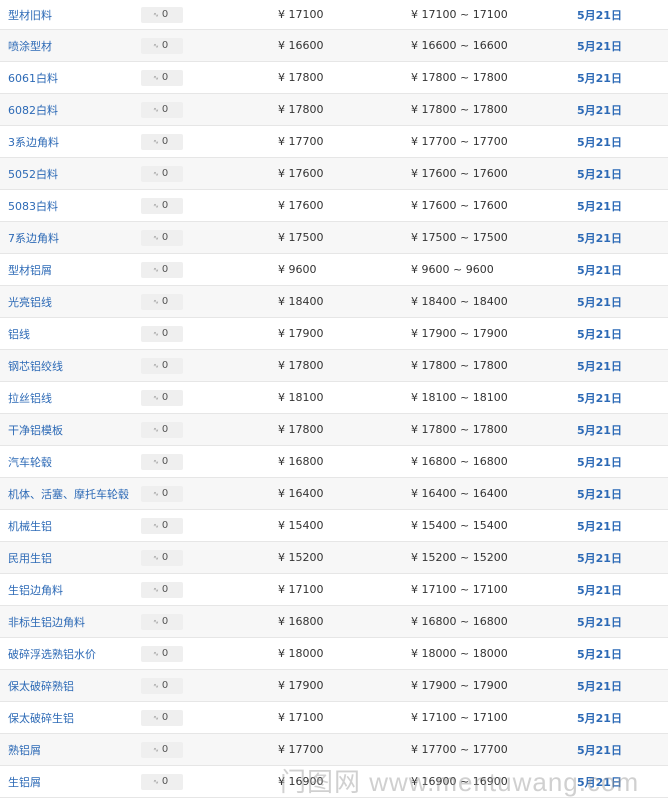 This screenshot has width=668, height=800. What do you see at coordinates (35, 365) in the screenshot?
I see `material-name-link: 钢芯铝绞线` at bounding box center [35, 365].